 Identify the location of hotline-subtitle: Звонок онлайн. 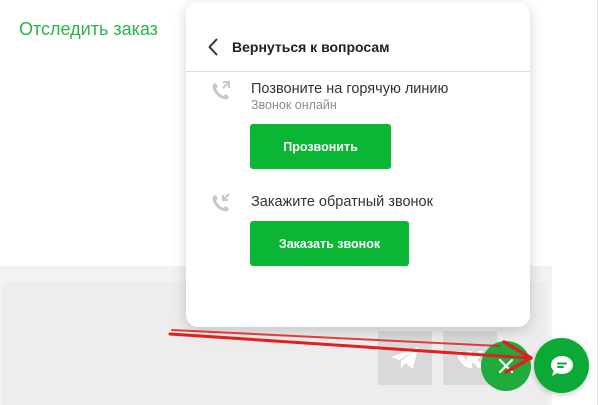
(294, 105).